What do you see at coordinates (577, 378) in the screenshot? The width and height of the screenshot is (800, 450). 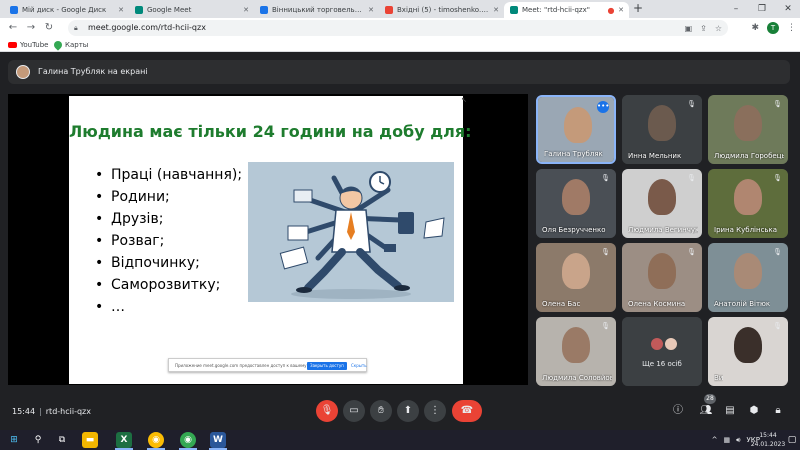 I see `participant-name: Людмила Соловйова` at bounding box center [577, 378].